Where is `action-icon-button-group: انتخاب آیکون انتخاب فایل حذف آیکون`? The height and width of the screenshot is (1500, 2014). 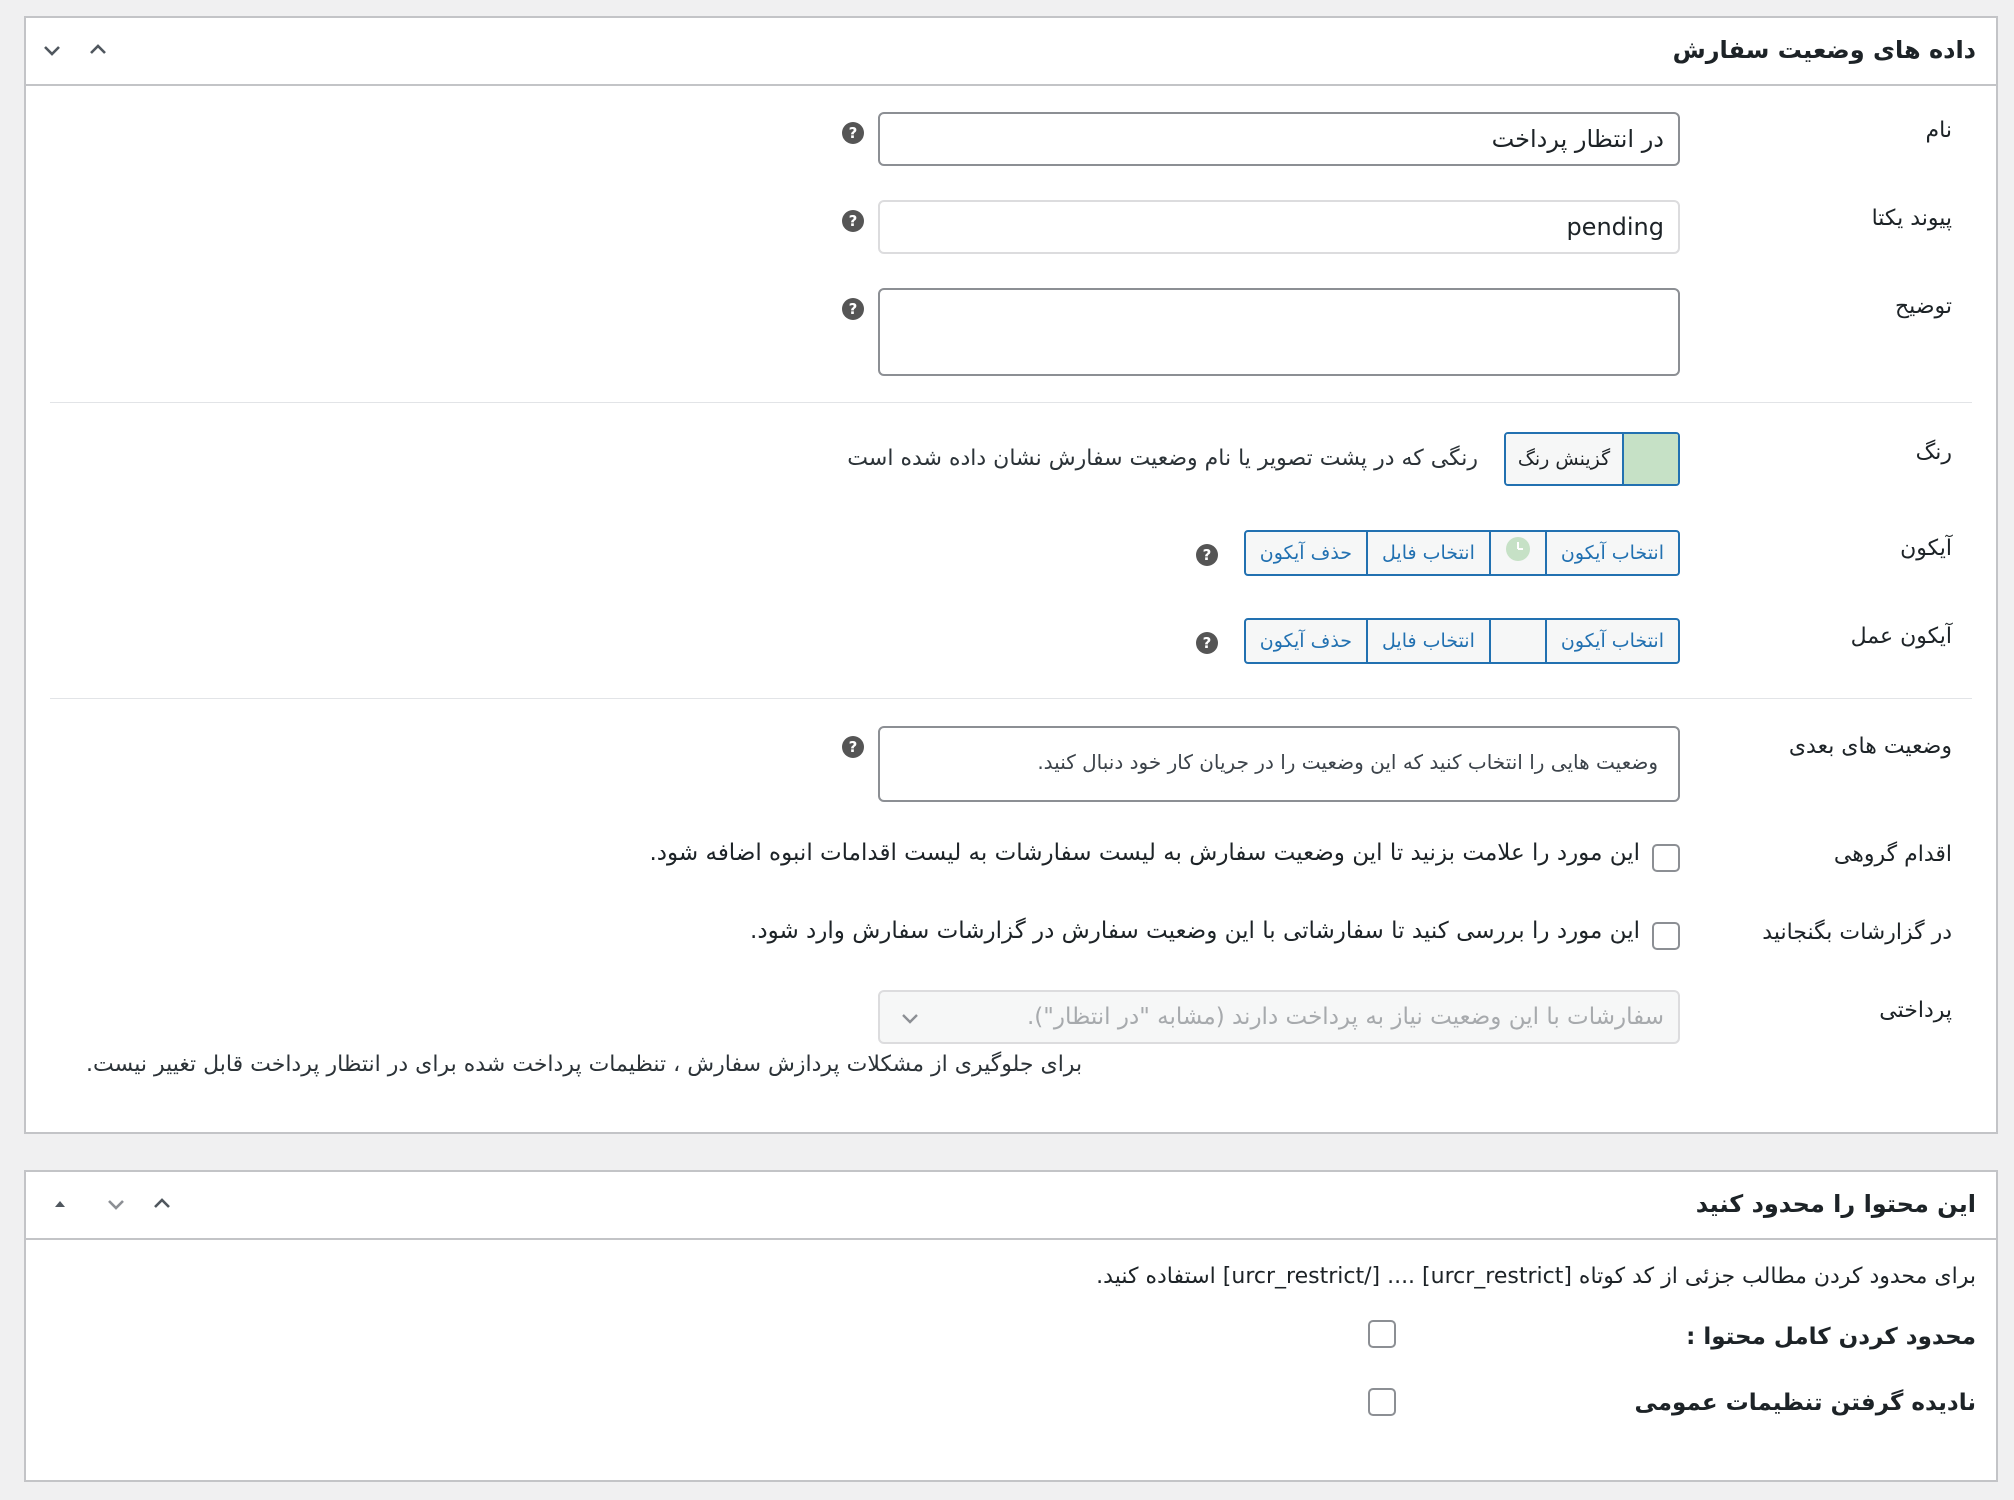
action-icon-button-group: انتخاب آیکون انتخاب فایل حذف آیکون is located at coordinates (1461, 641).